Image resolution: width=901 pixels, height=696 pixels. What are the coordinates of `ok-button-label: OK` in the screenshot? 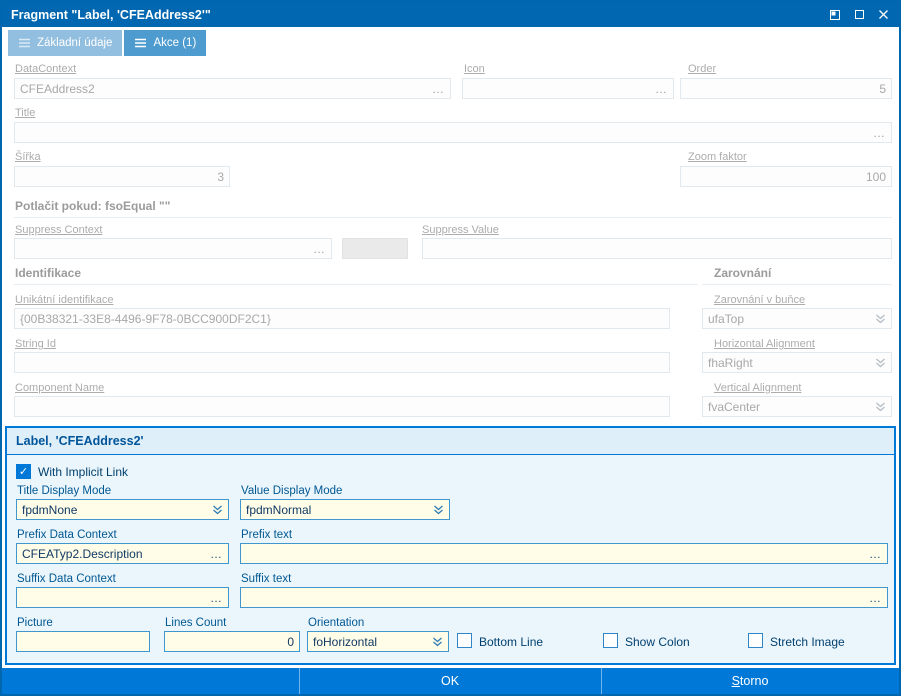 It's located at (450, 681).